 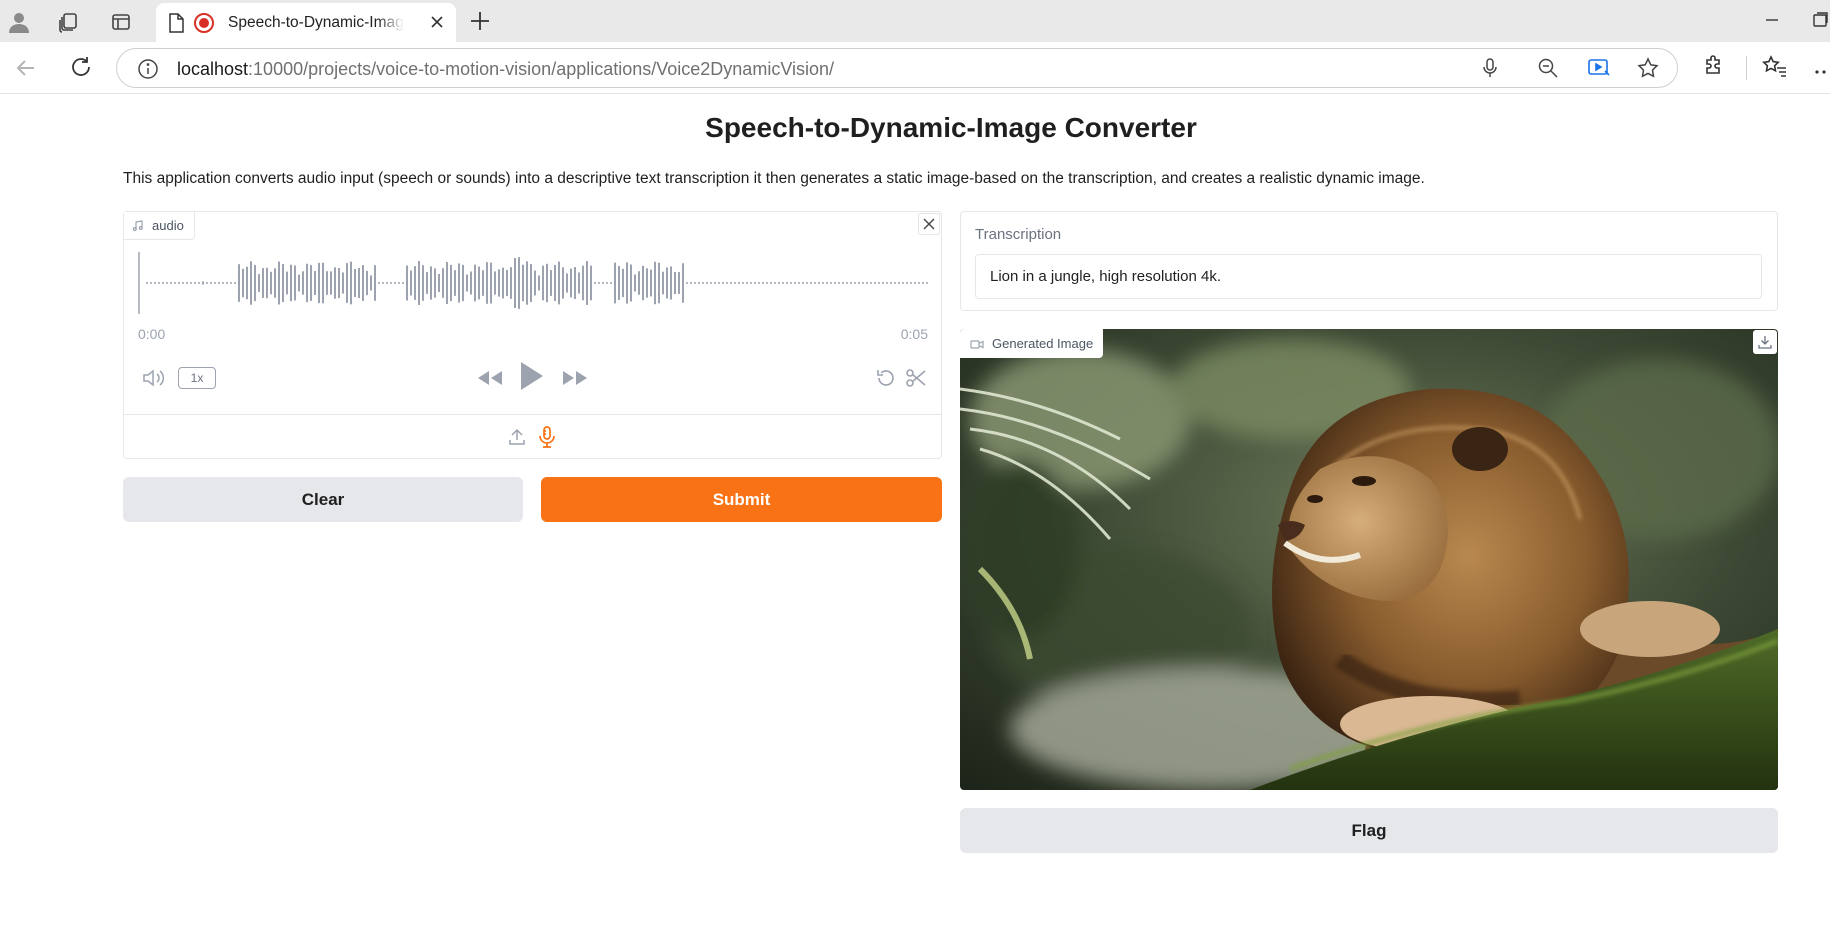 I want to click on more-options-icon, so click(x=1822, y=71).